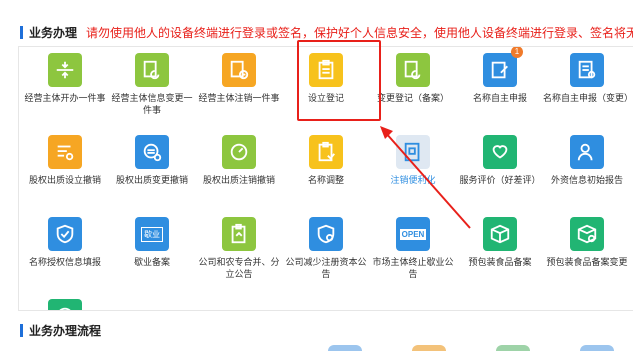  I want to click on section-title-business: 业务办理, so click(48, 32).